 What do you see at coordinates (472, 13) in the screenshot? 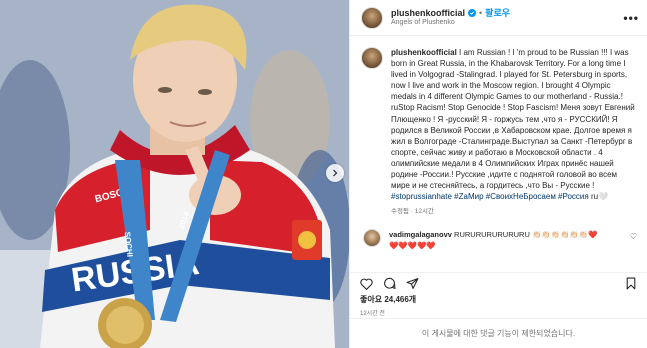
I see `verified-badge-icon` at bounding box center [472, 13].